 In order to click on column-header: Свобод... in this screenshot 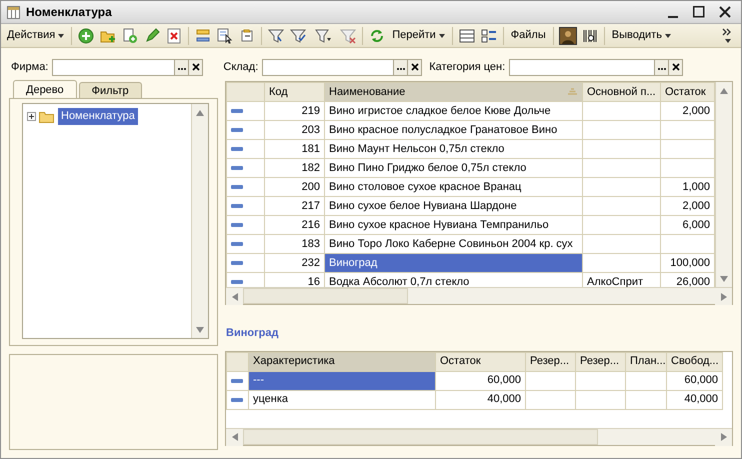, I will do `click(694, 361)`.